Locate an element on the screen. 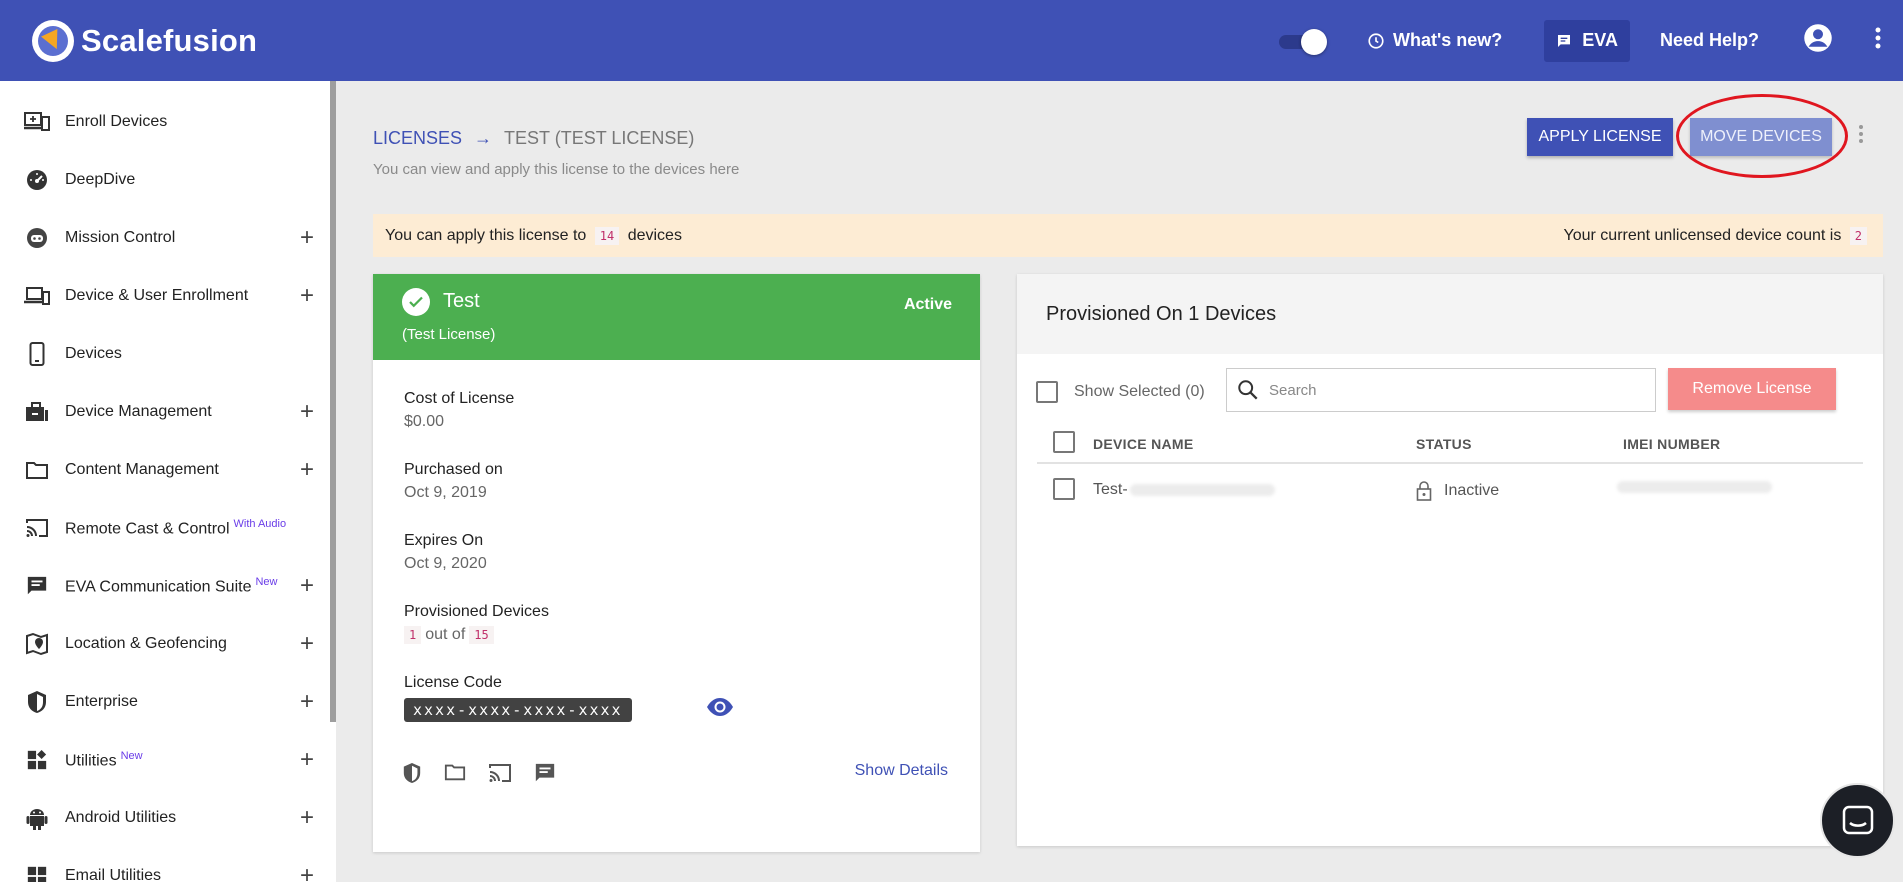 The image size is (1903, 882). sidebar-scrollbar is located at coordinates (333, 401).